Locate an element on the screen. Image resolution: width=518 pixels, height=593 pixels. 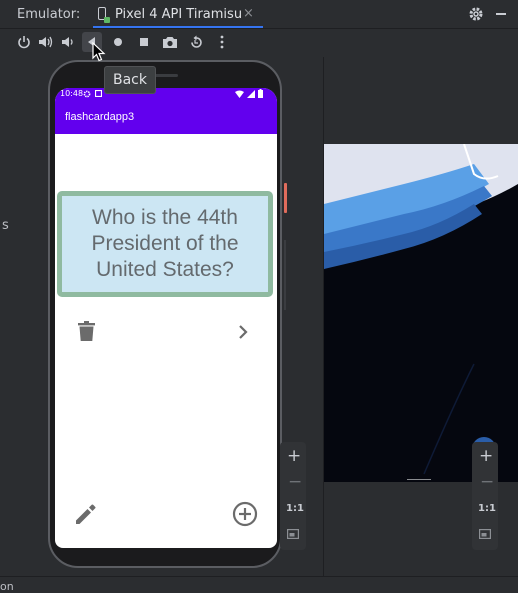
more-options-icon is located at coordinates (222, 42).